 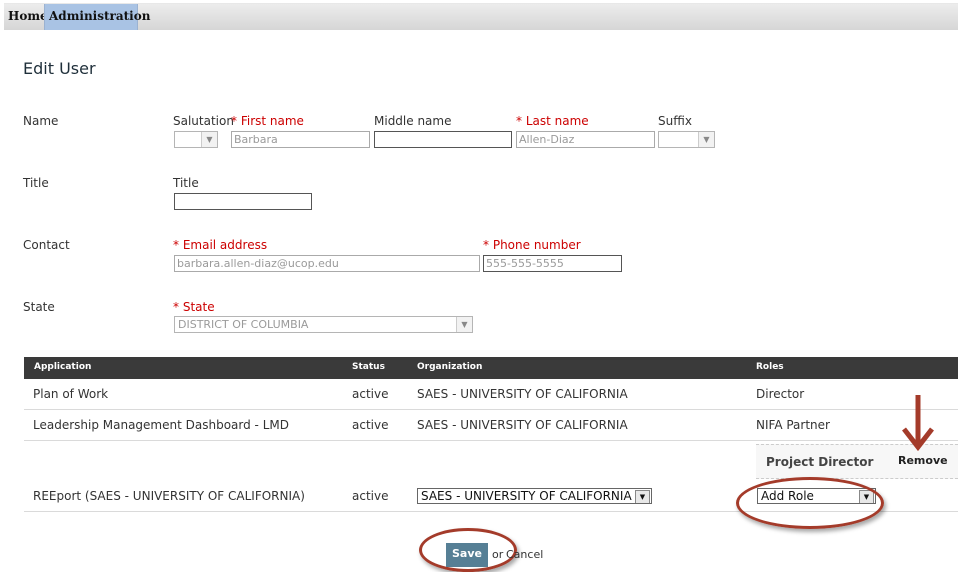 I want to click on grid-header: Application Status Organization Roles, so click(x=491, y=368).